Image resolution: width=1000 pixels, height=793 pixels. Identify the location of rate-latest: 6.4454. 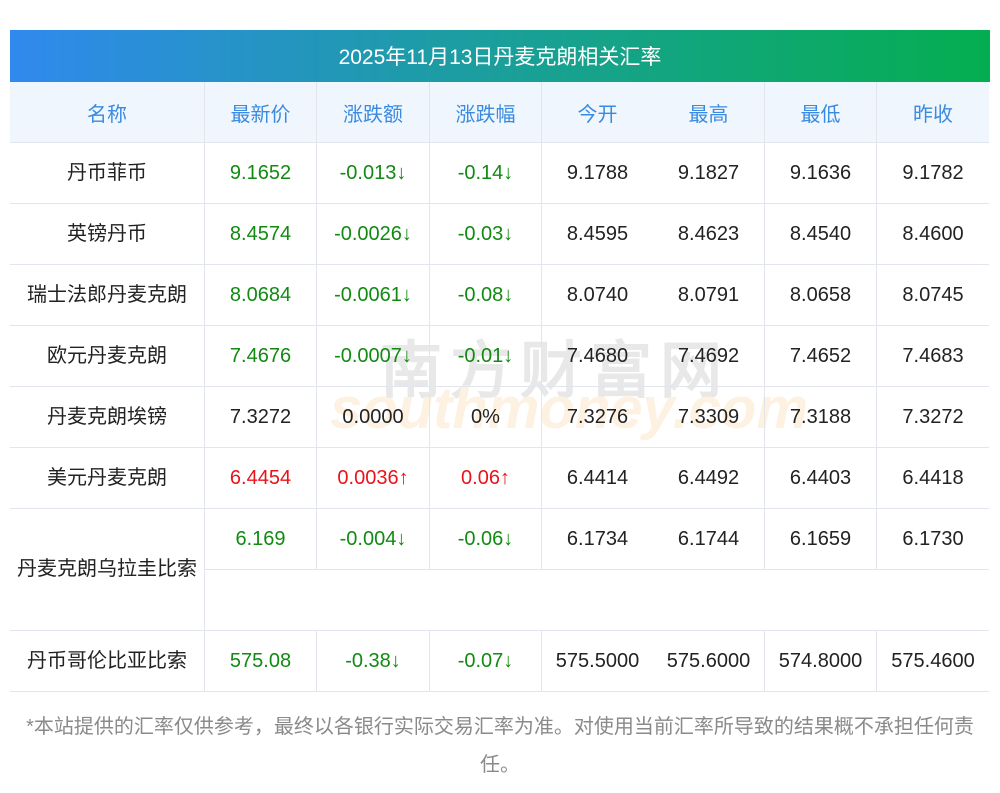
(261, 478).